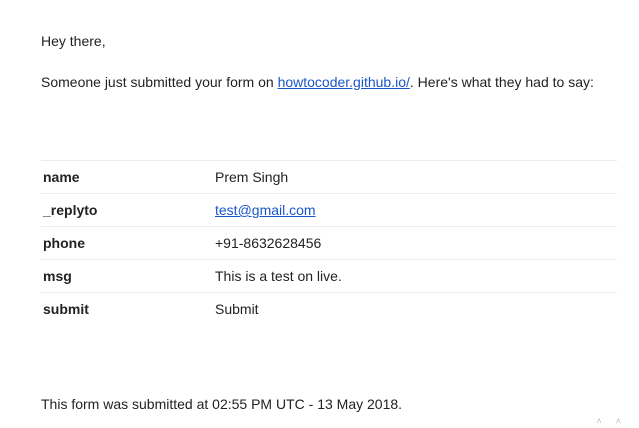 The width and height of the screenshot is (639, 428). I want to click on field-key-replyto: _replyto, so click(128, 210).